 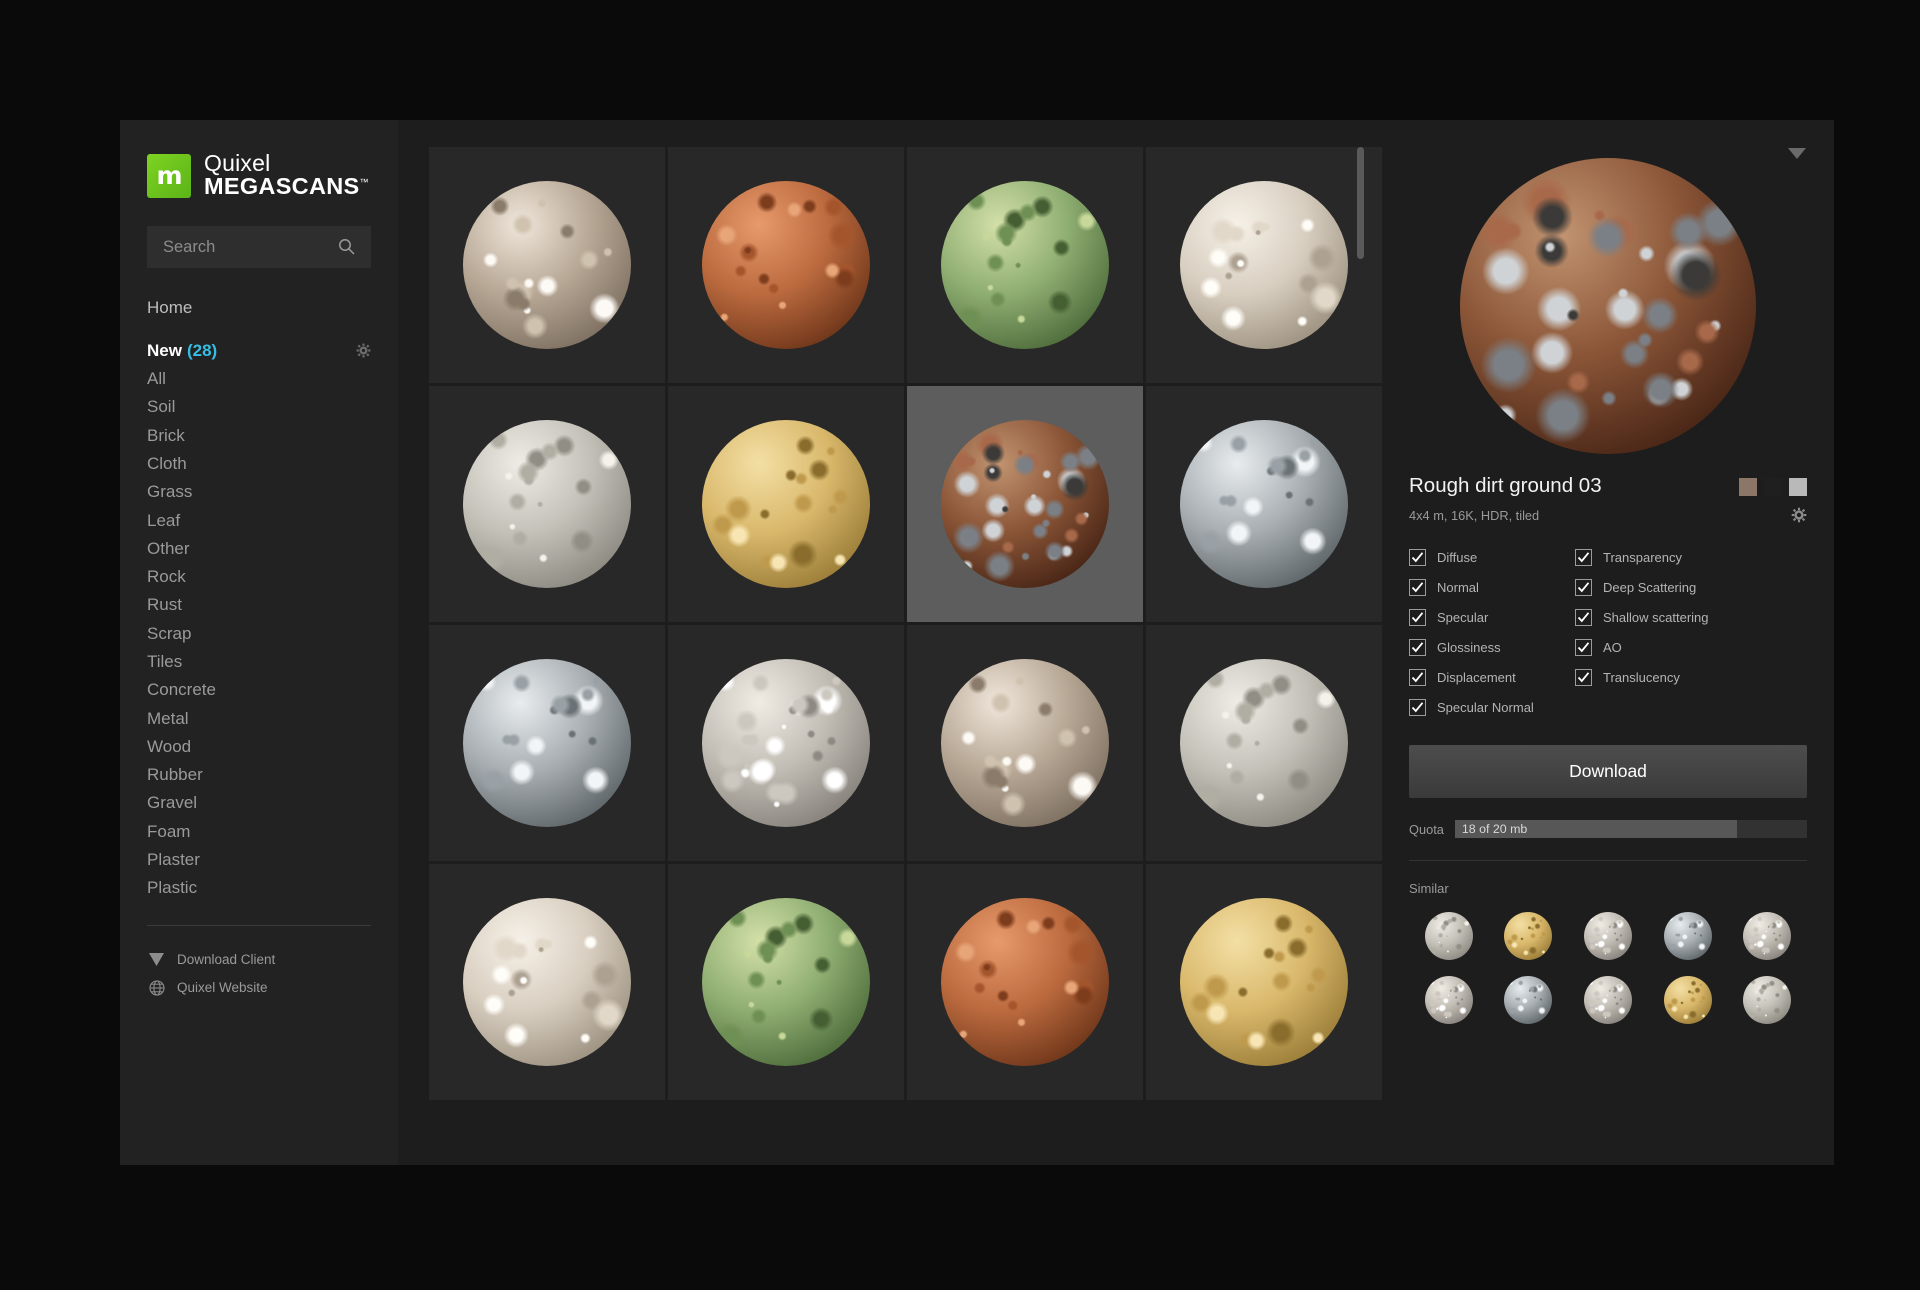 I want to click on map-toggle-diffuse: Diffuse, so click(x=1492, y=557).